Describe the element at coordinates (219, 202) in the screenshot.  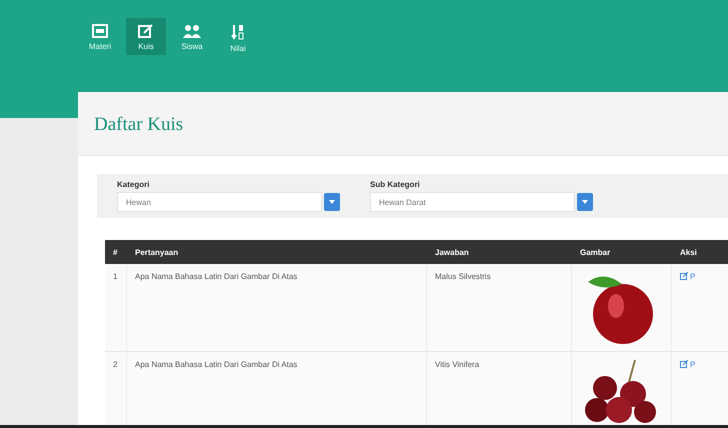
I see `select-field: Hewan` at that location.